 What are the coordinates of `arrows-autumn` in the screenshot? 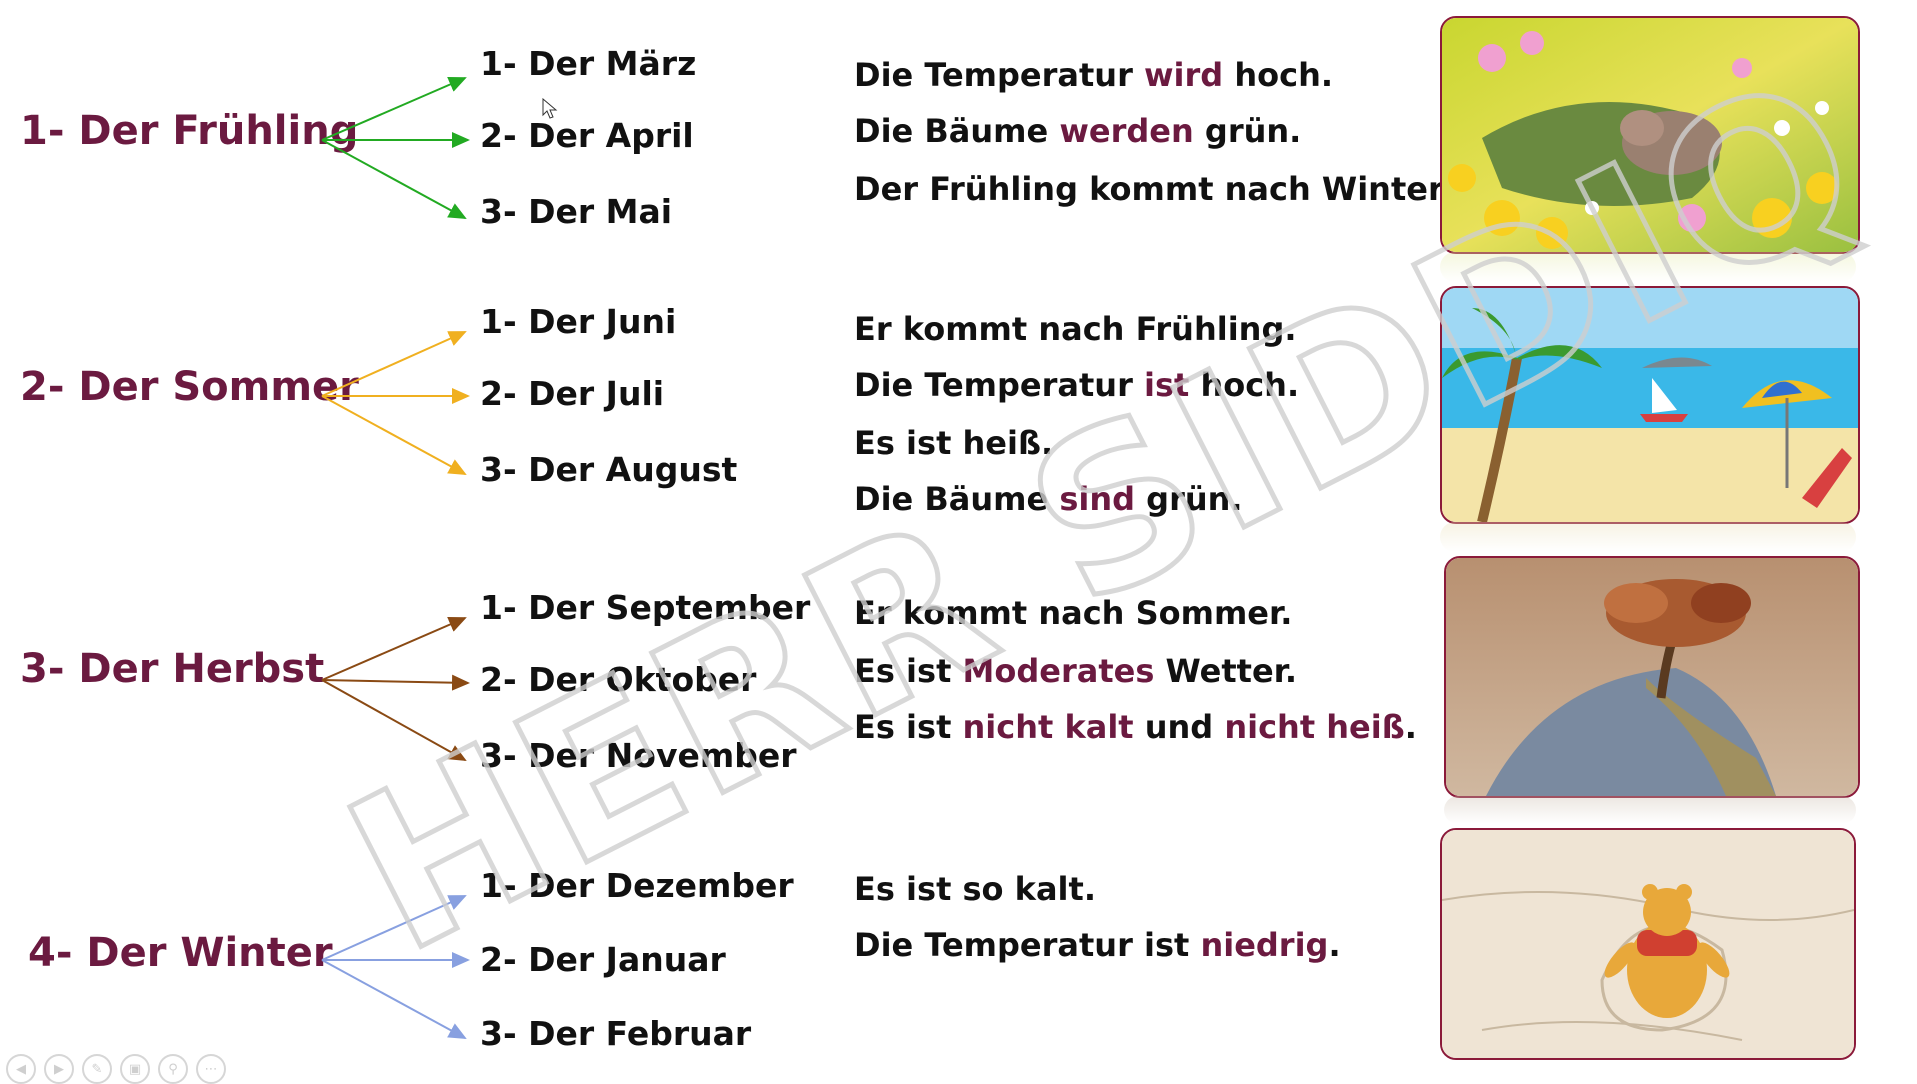 It's located at (395, 689).